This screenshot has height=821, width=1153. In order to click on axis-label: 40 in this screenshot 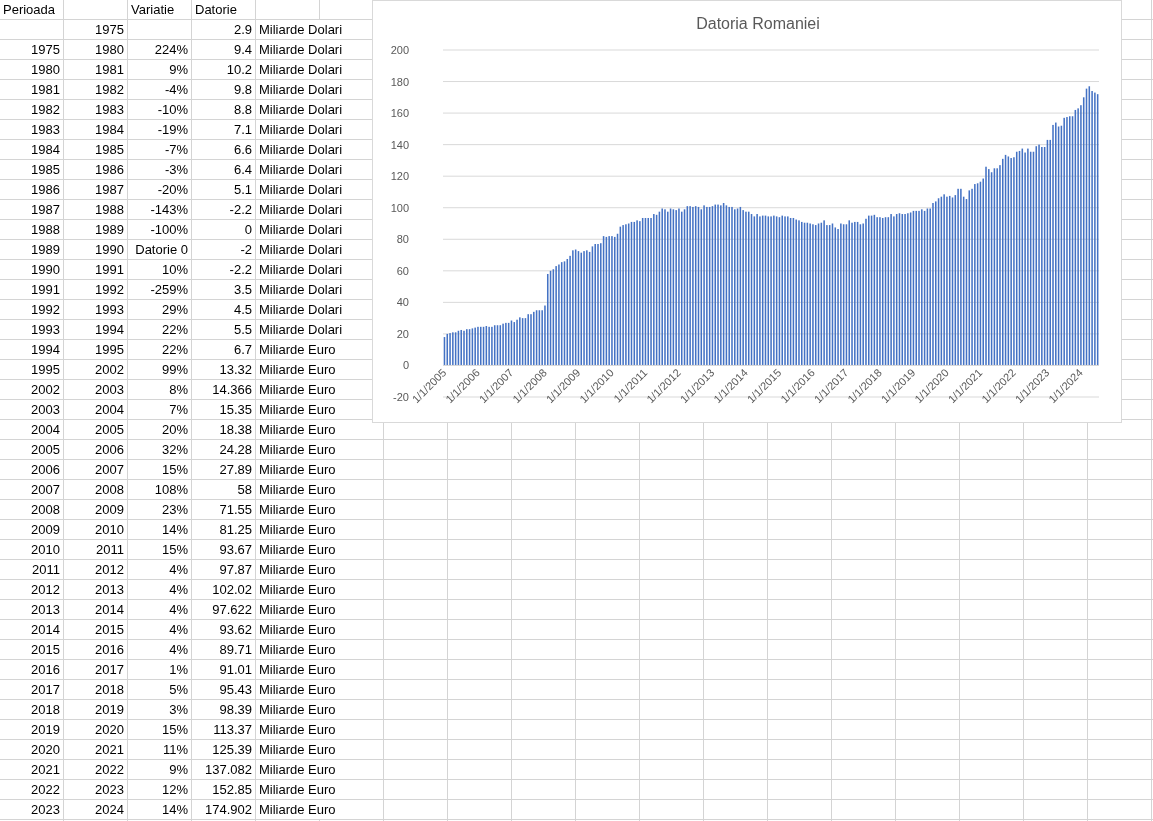, I will do `click(402, 302)`.